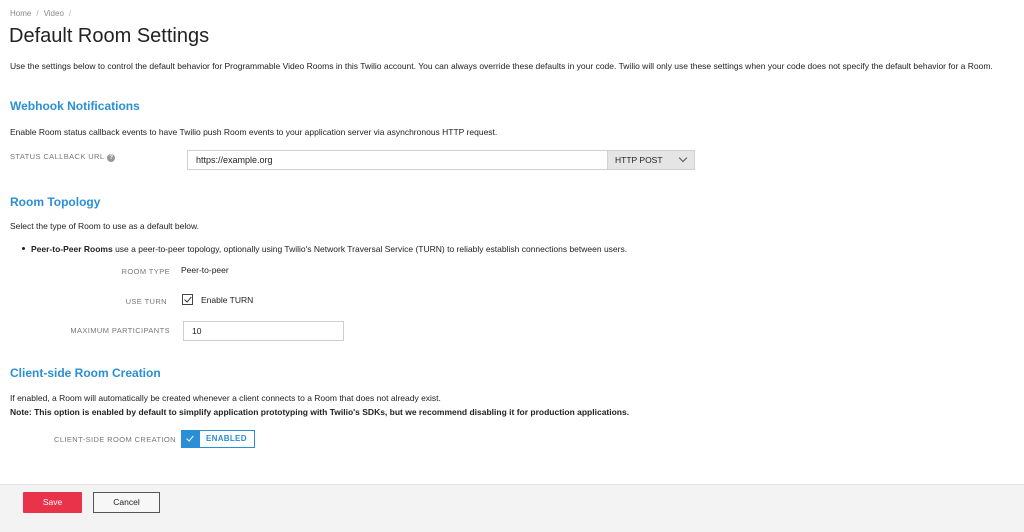 The width and height of the screenshot is (1024, 532). I want to click on topology-section-title: Room Topology, so click(55, 202).